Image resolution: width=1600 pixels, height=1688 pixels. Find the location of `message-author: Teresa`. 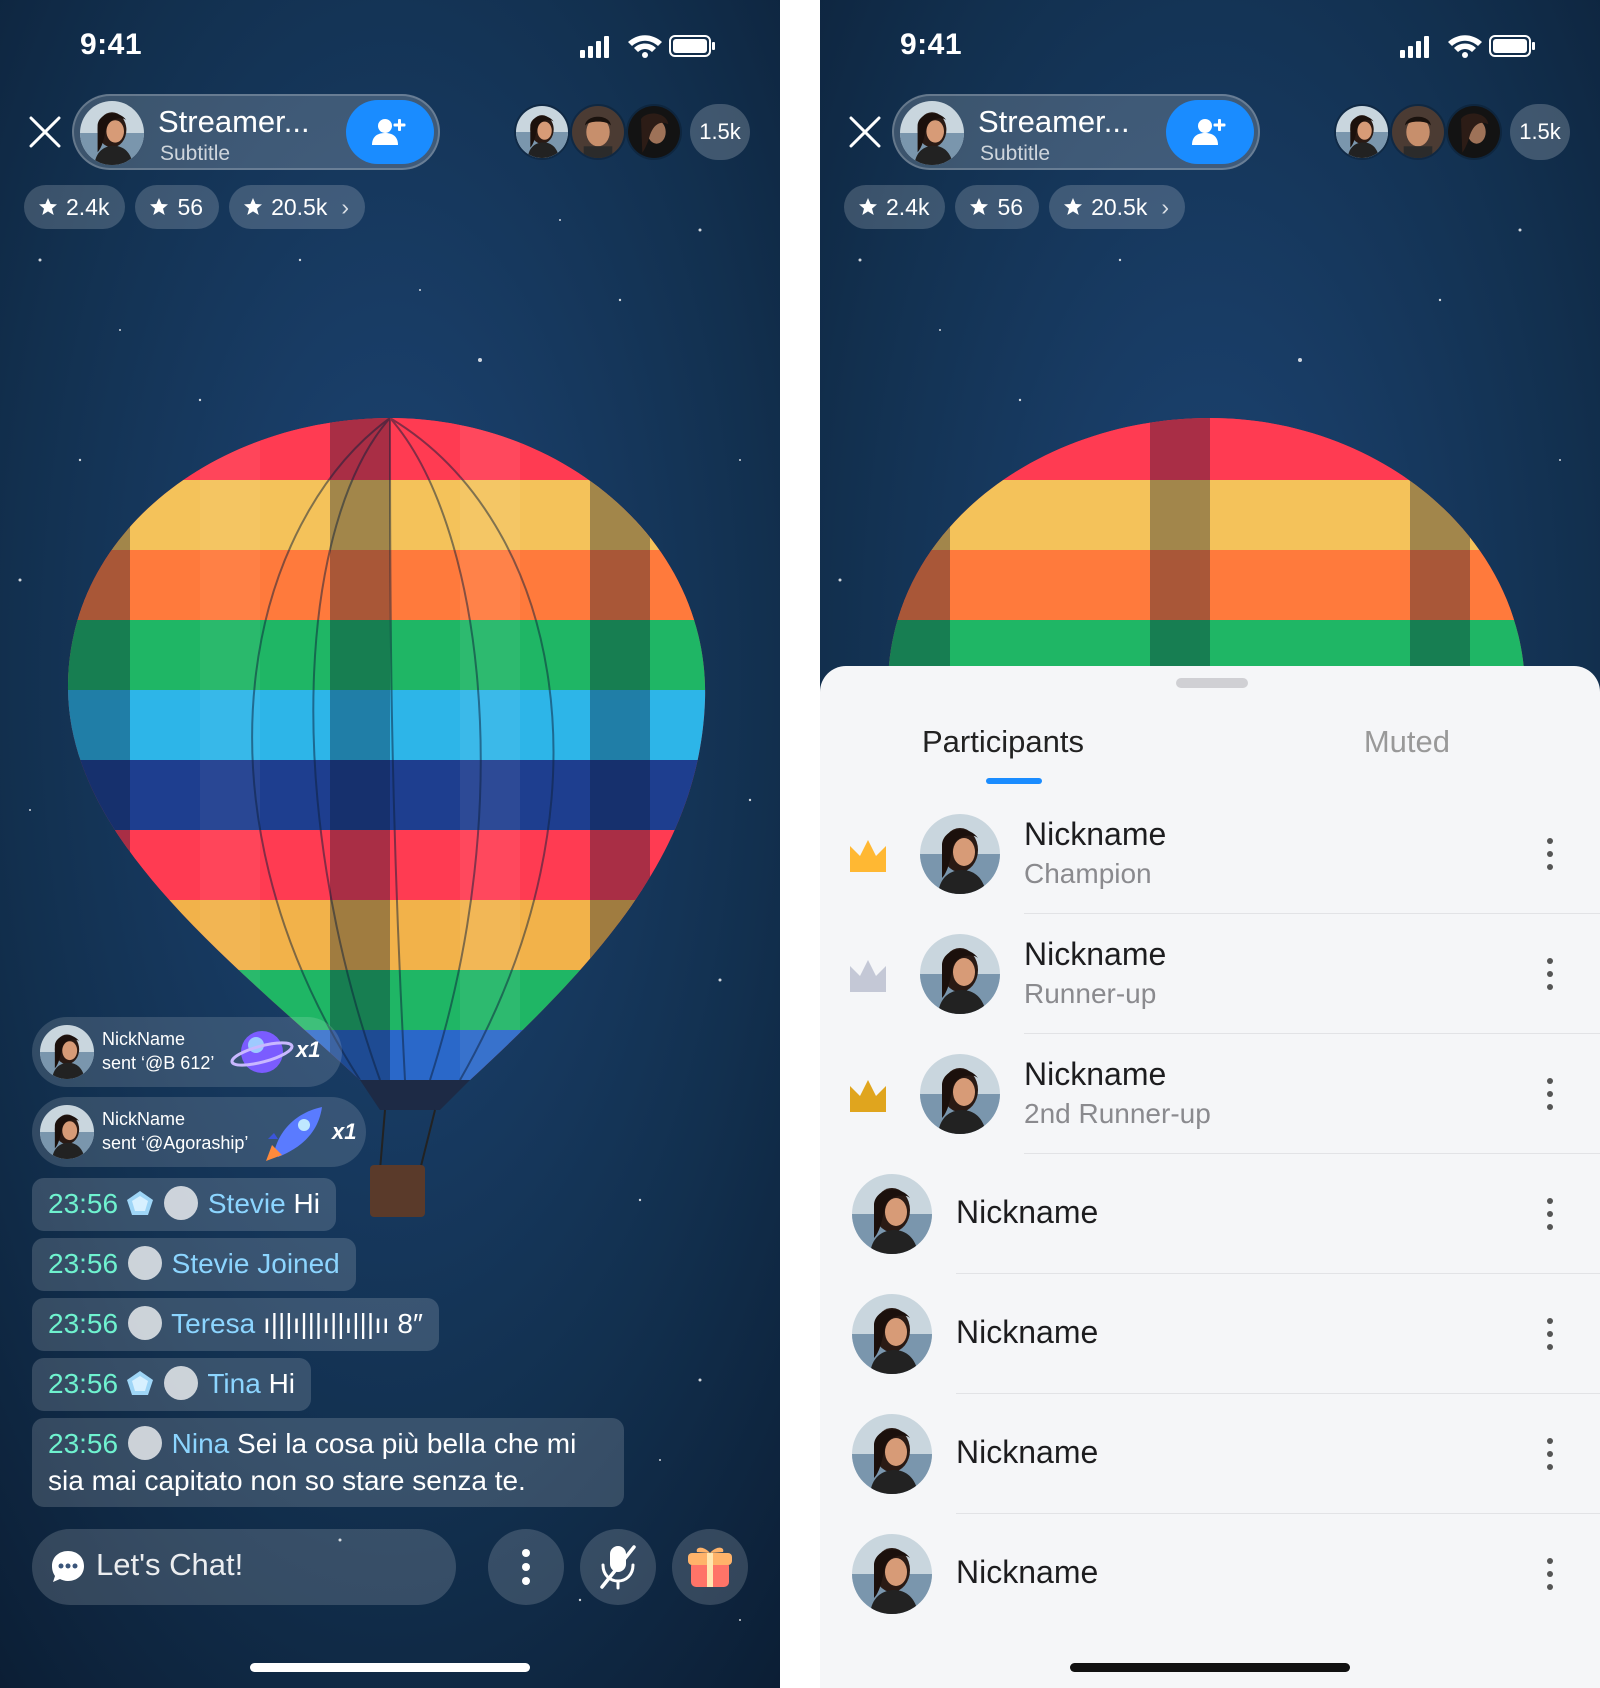

message-author: Teresa is located at coordinates (213, 1323).